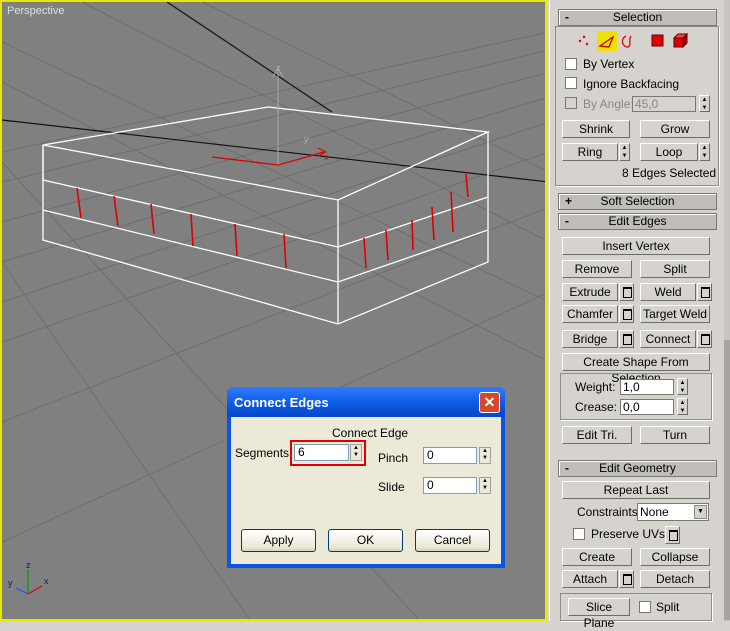  Describe the element at coordinates (590, 579) in the screenshot. I see `attach-button: Attach` at that location.